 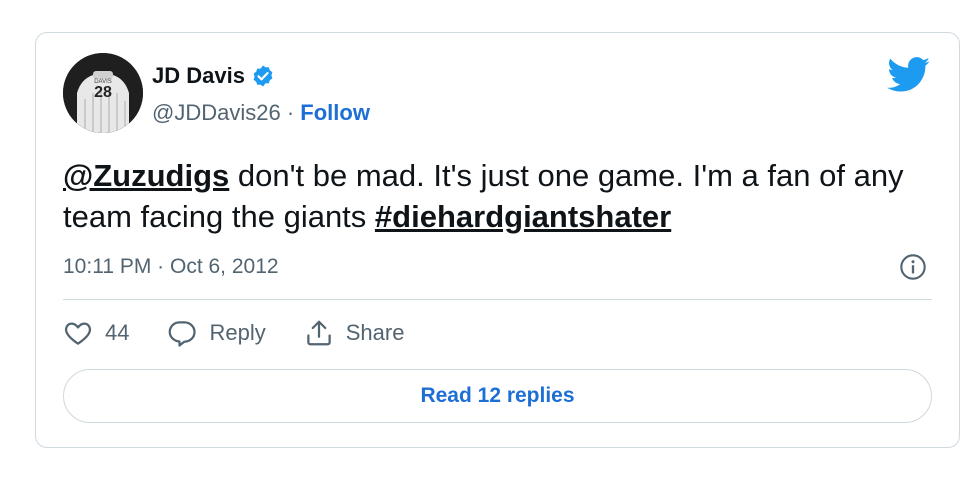 I want to click on tweet-date: Oct 6, 2012, so click(x=224, y=266).